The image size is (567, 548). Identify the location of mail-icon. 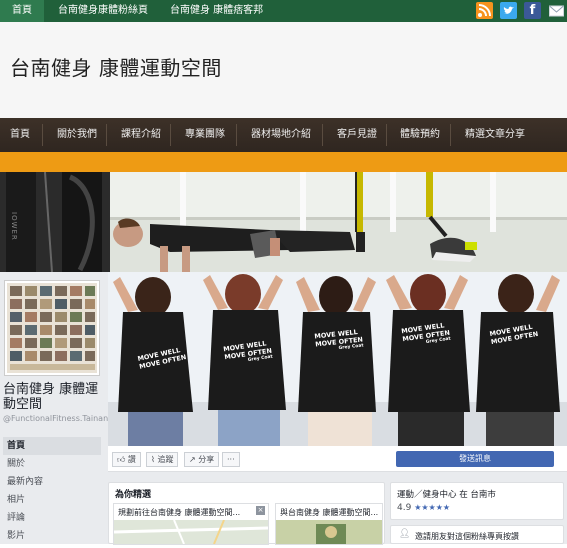
(556, 10).